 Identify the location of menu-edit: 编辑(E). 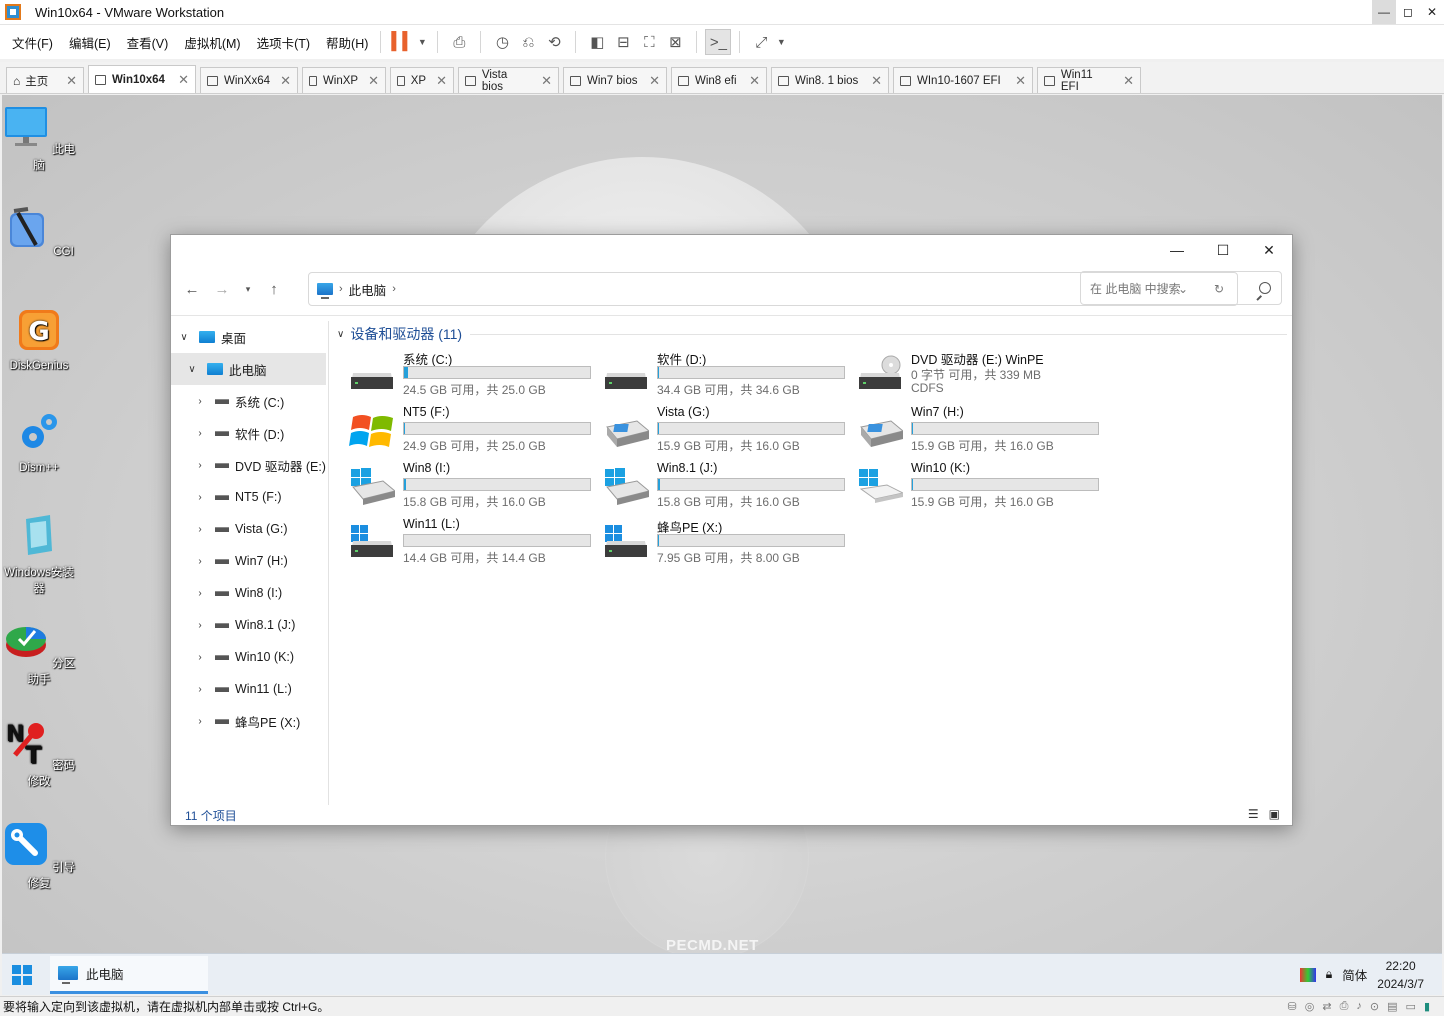
(90, 42).